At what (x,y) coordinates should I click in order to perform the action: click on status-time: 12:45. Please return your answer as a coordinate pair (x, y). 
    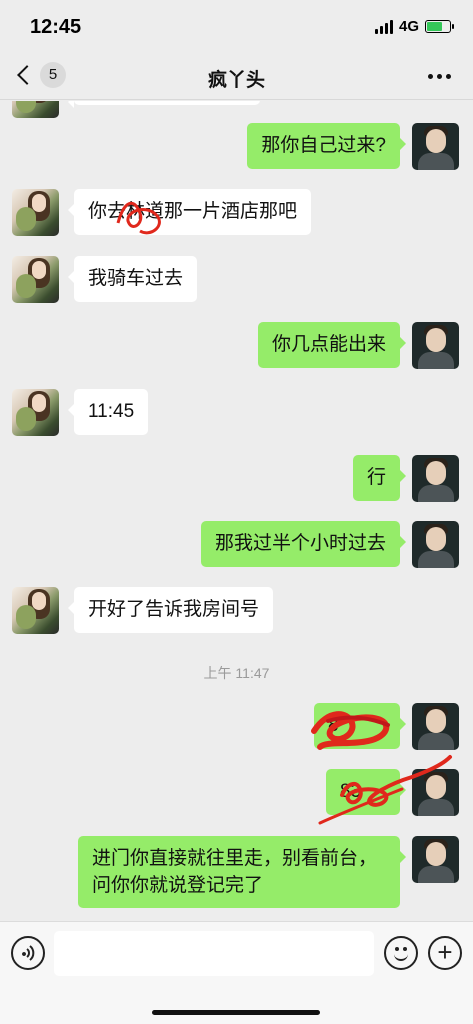
    Looking at the image, I should click on (56, 27).